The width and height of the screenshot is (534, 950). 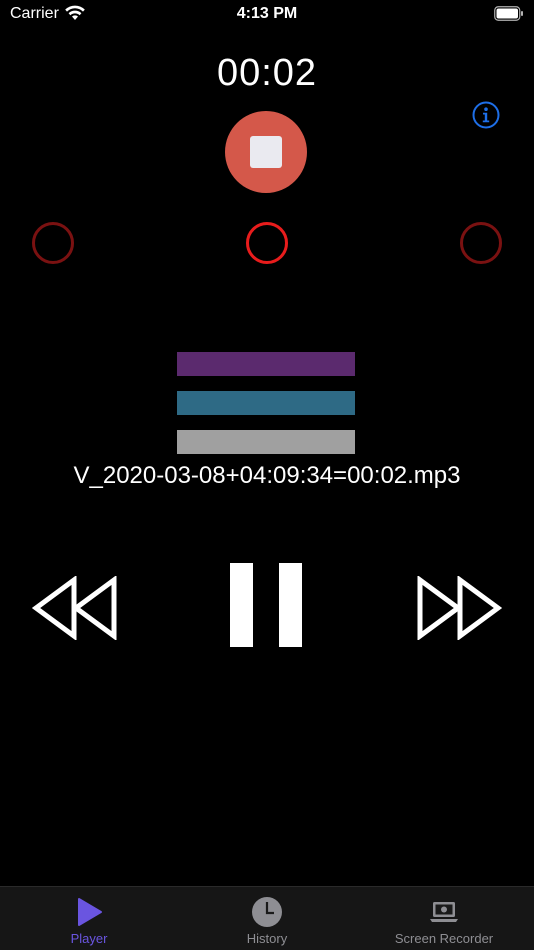 What do you see at coordinates (89, 938) in the screenshot?
I see `tab-player-label: Player` at bounding box center [89, 938].